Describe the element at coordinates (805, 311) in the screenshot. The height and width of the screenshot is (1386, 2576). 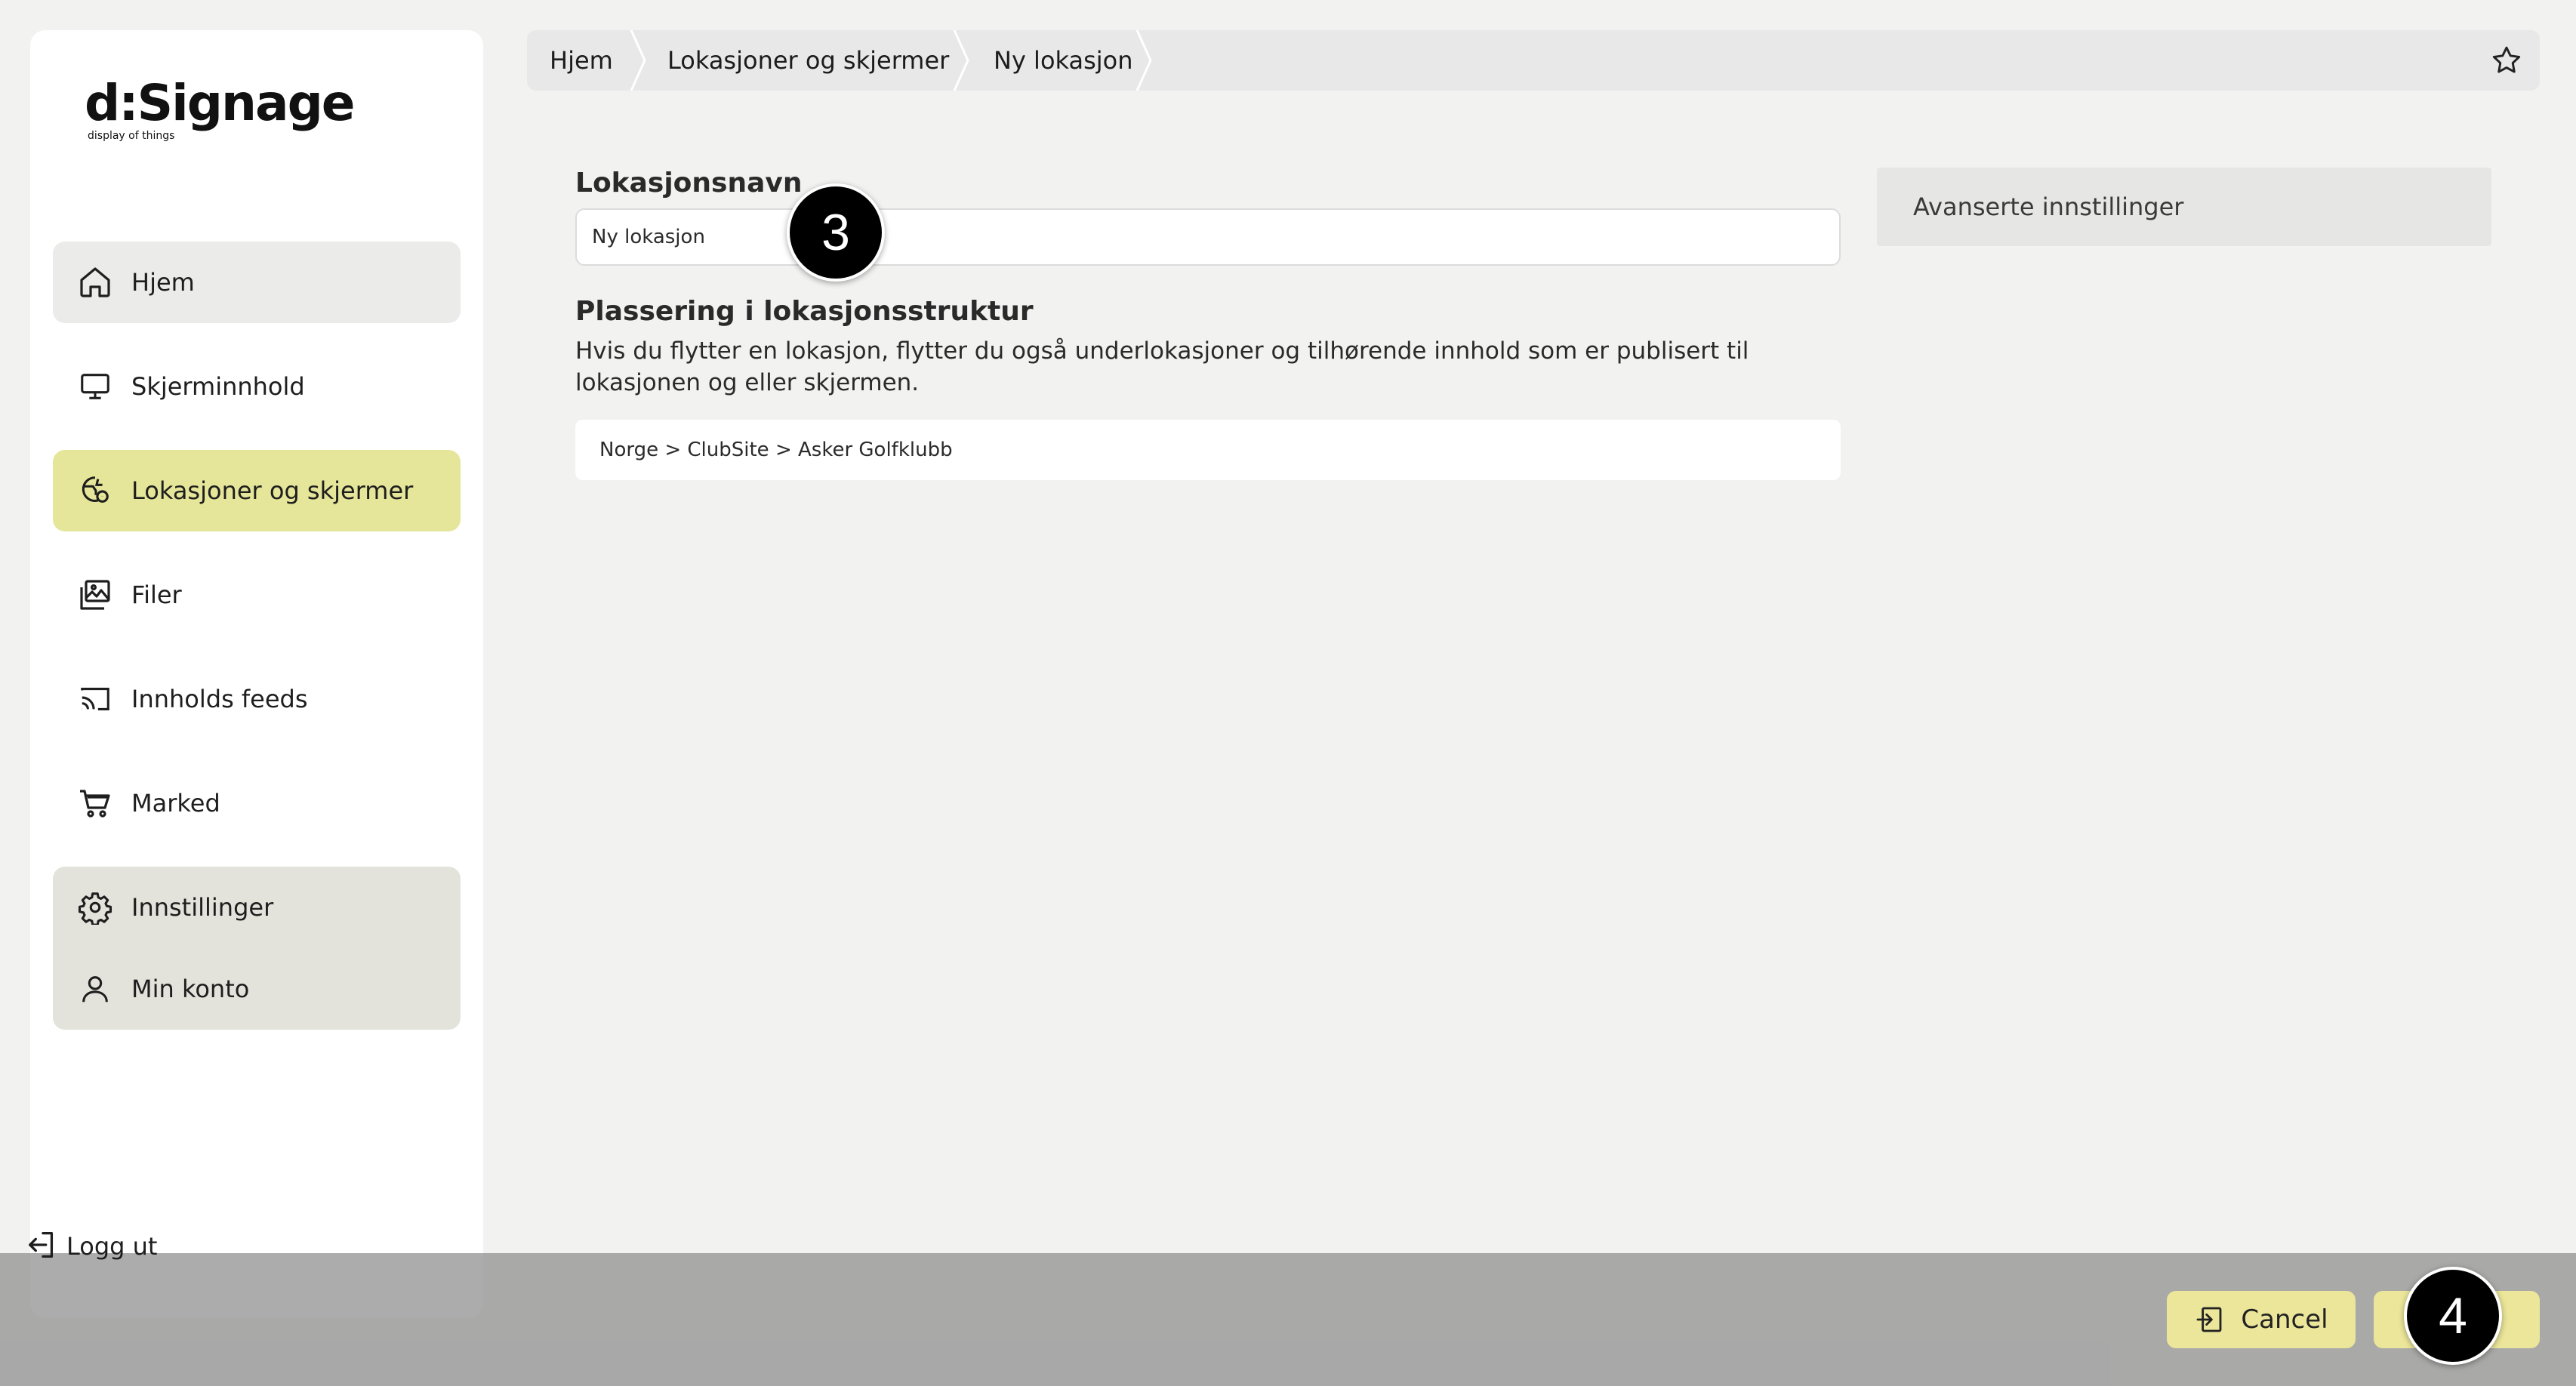
I see `placement-label: Plassering i lokasjonsstruktur` at that location.